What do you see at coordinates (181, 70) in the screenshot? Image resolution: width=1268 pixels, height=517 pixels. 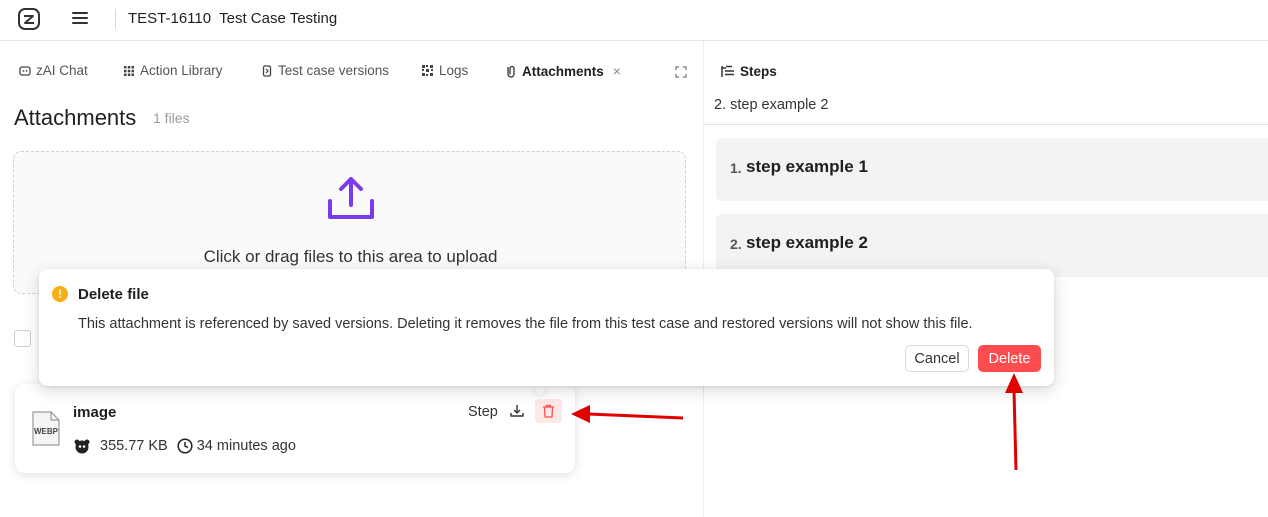 I see `tab-label: Action Library` at bounding box center [181, 70].